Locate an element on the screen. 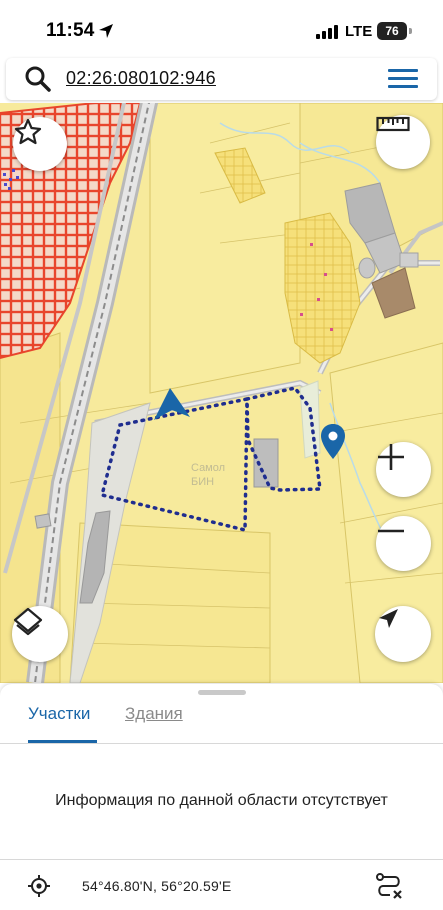 The image size is (443, 910). map-watermark: Самол БИН is located at coordinates (208, 475).